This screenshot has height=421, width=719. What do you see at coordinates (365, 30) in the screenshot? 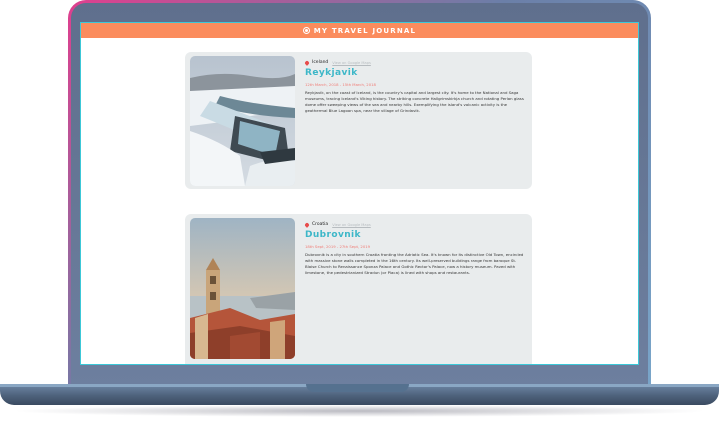
I see `app-title: MY TRAVEL JOURNAL` at bounding box center [365, 30].